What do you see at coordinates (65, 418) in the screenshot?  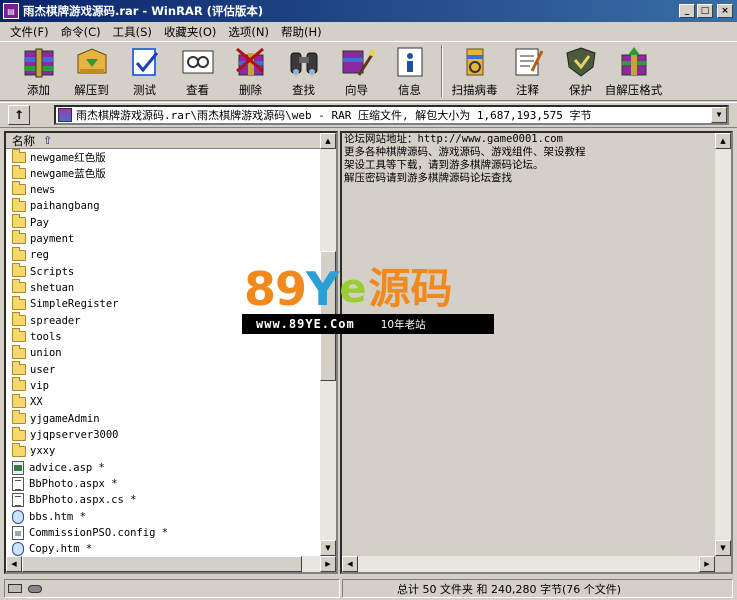 I see `file-name: yjgameAdmin` at bounding box center [65, 418].